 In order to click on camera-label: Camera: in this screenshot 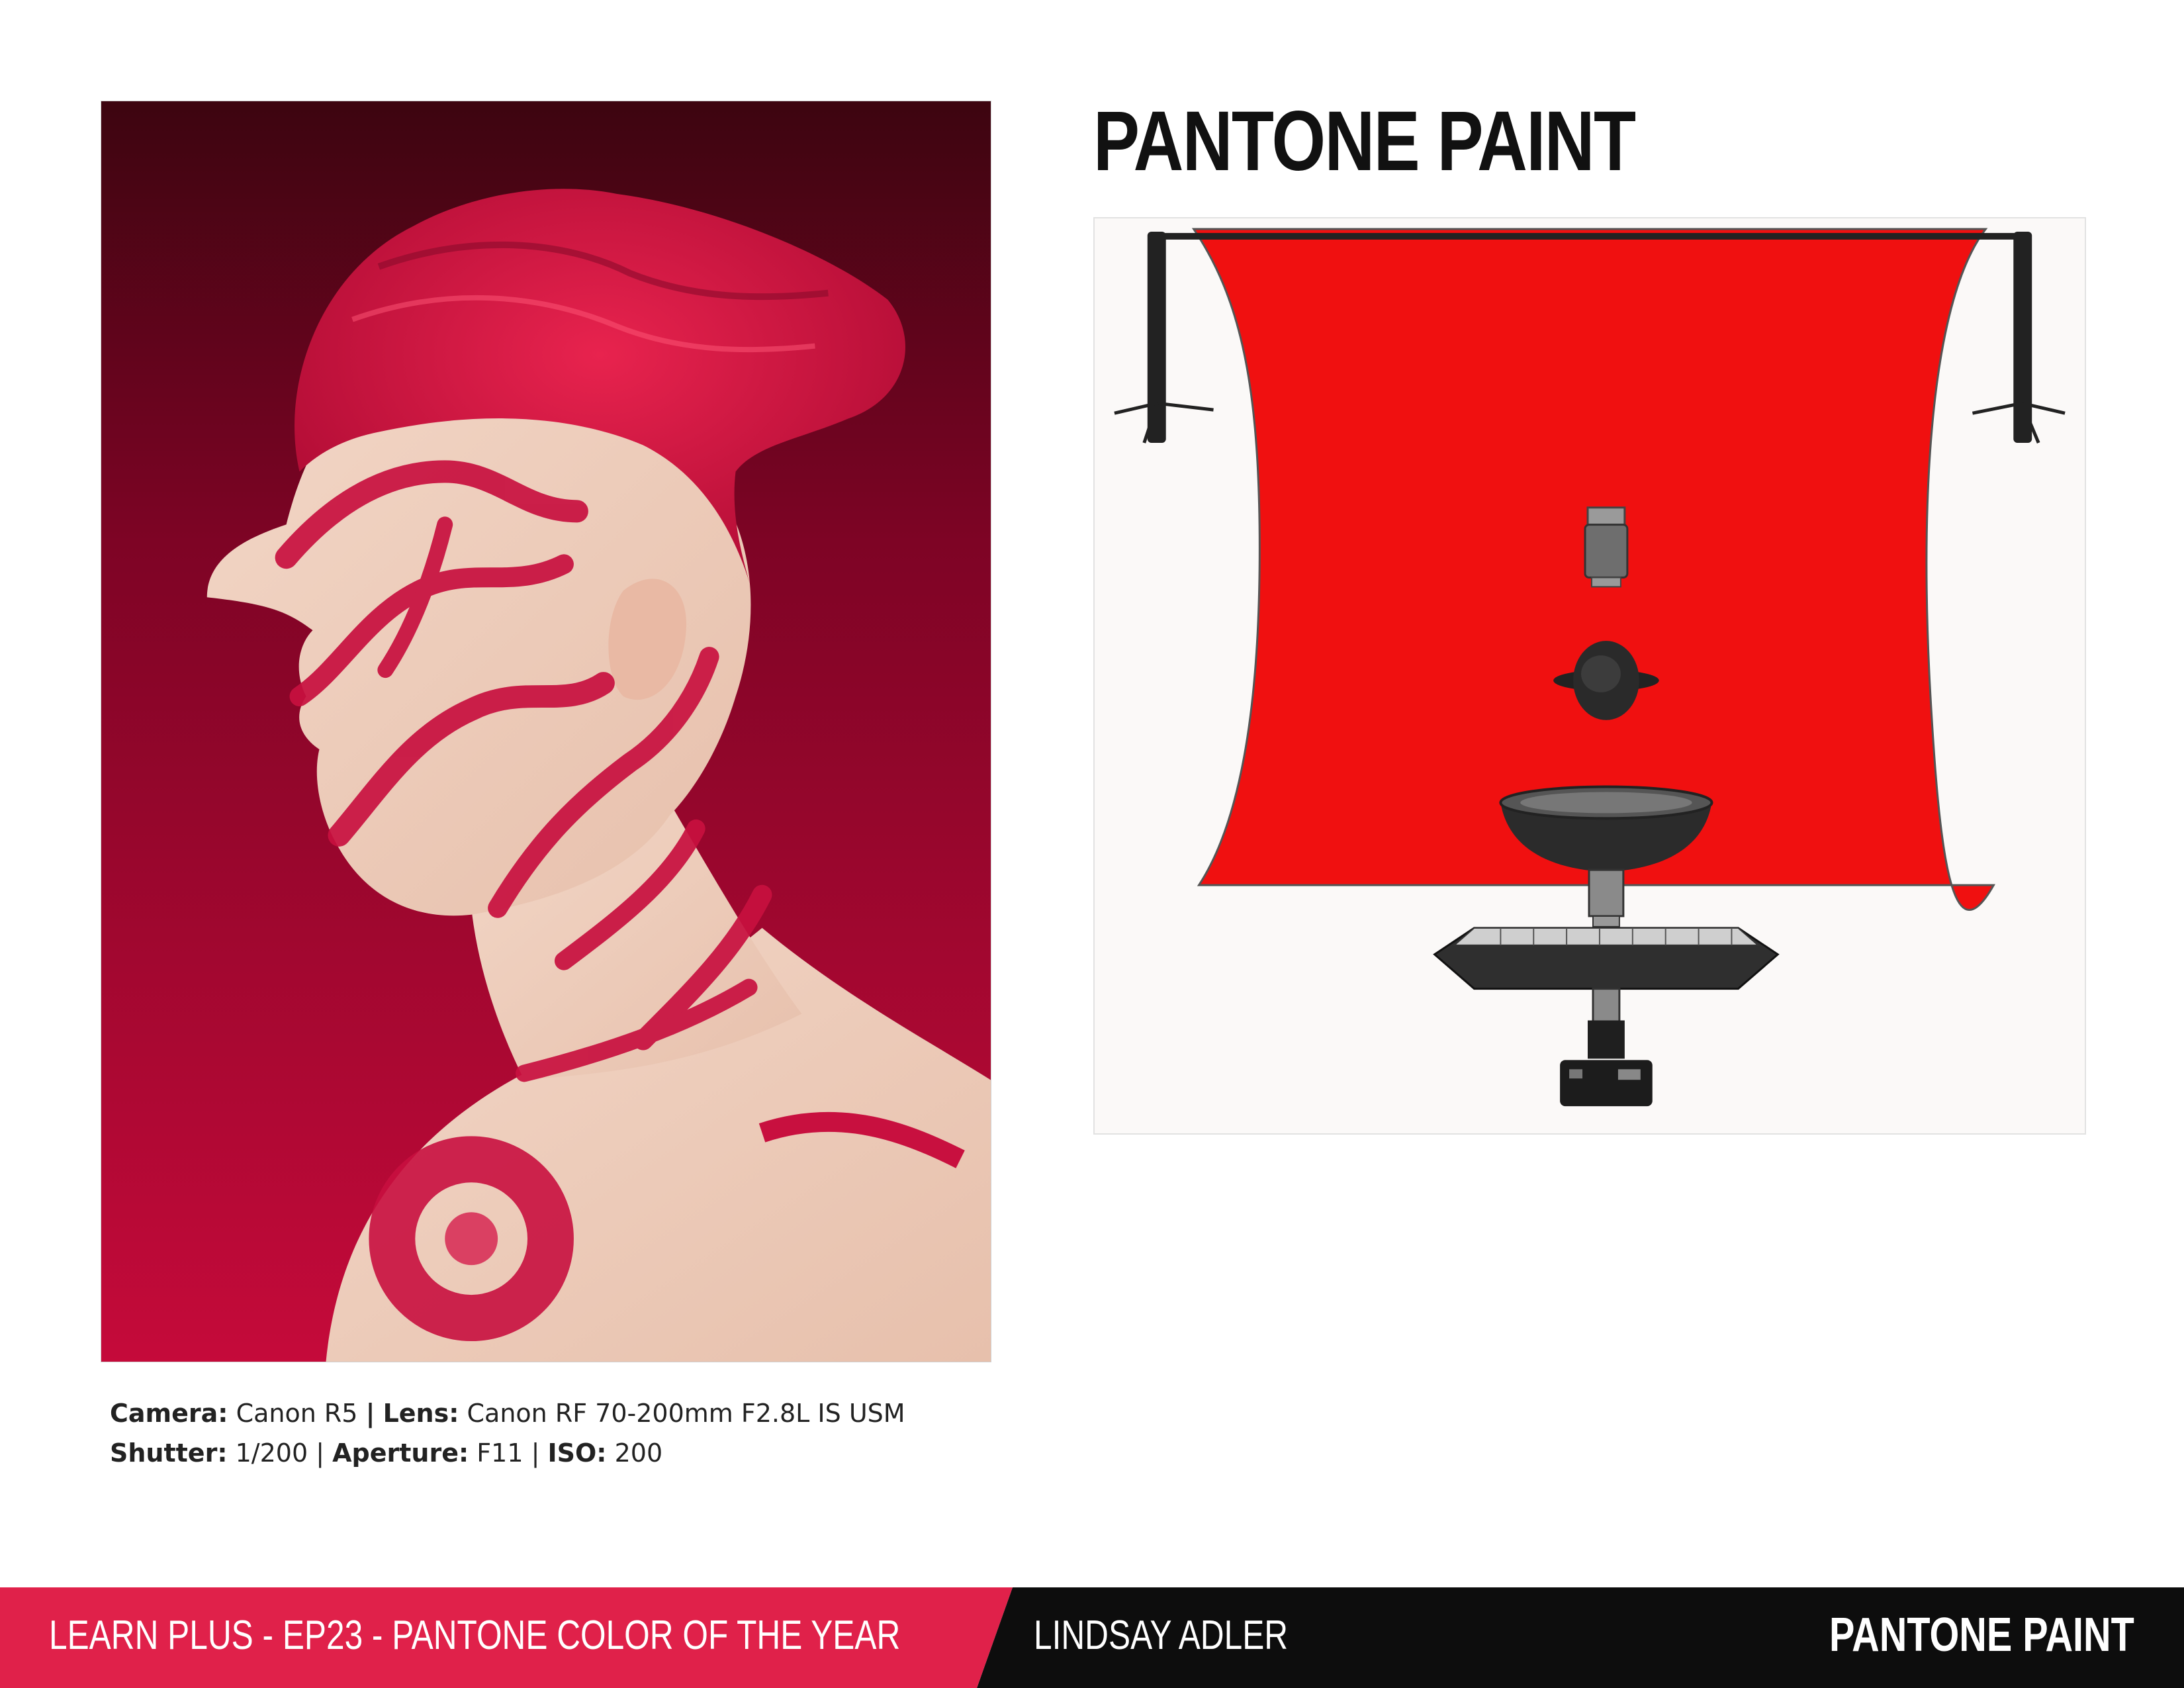, I will do `click(169, 1413)`.